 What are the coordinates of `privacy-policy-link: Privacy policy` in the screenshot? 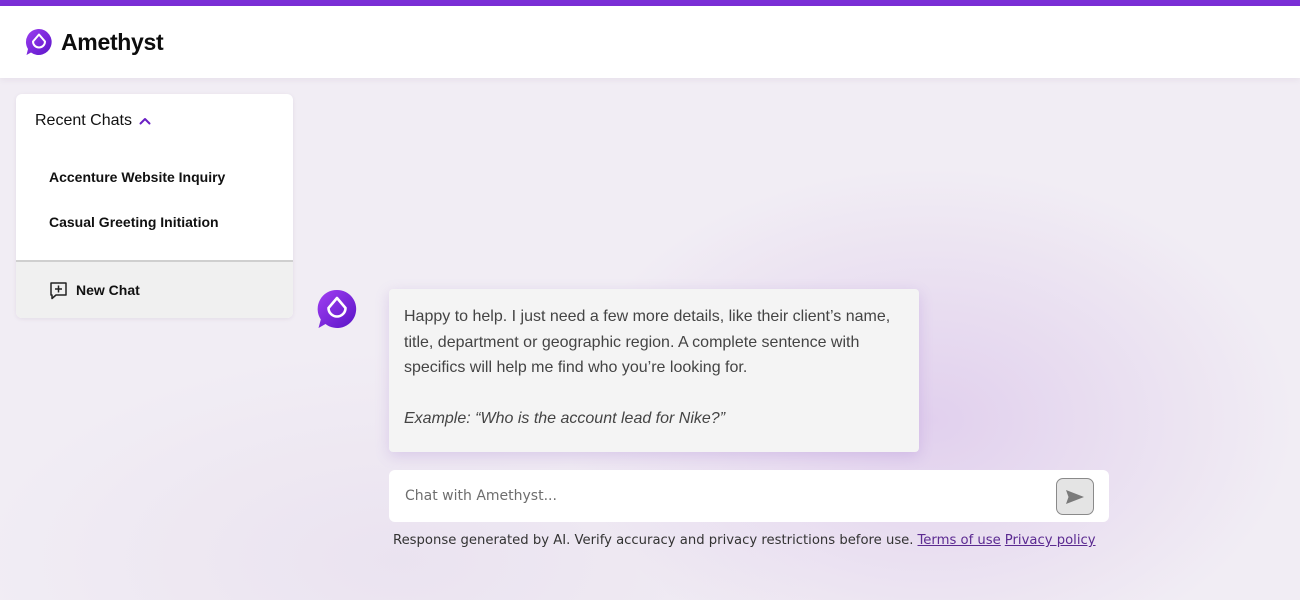 It's located at (1050, 540).